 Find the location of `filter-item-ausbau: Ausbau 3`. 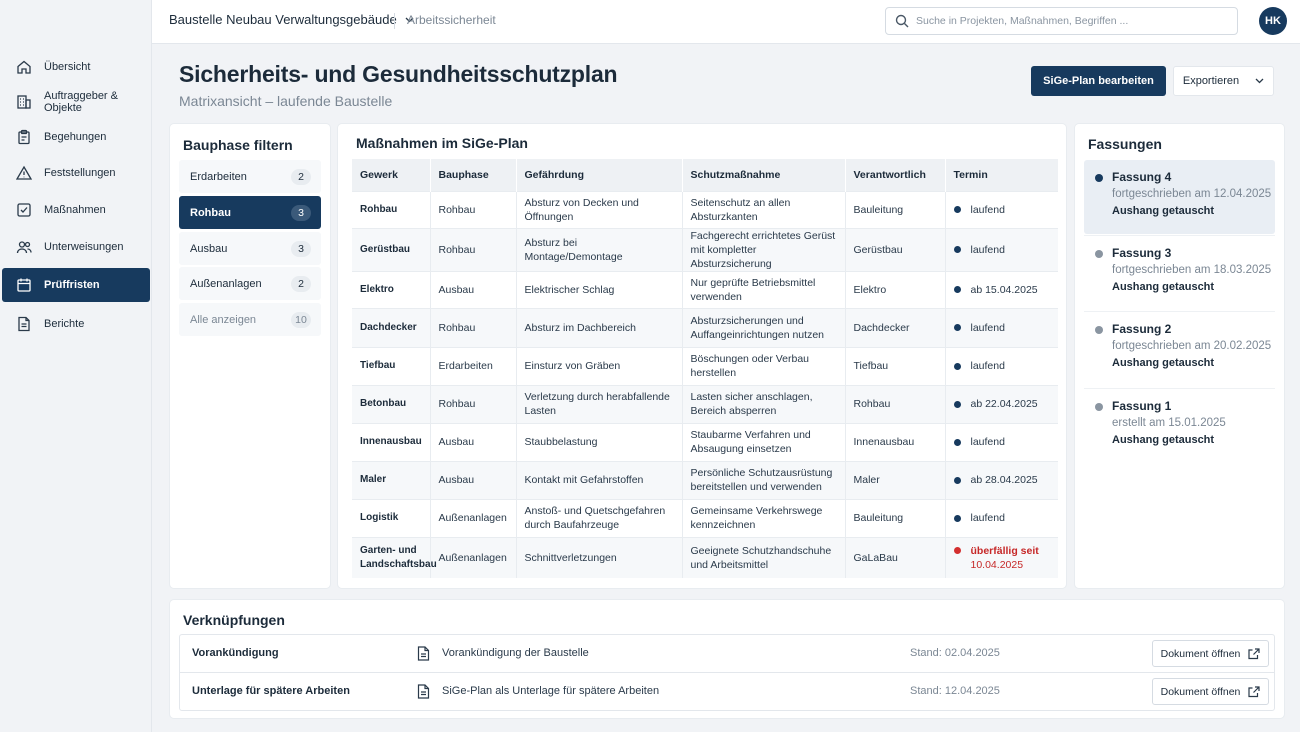

filter-item-ausbau: Ausbau 3 is located at coordinates (250, 248).